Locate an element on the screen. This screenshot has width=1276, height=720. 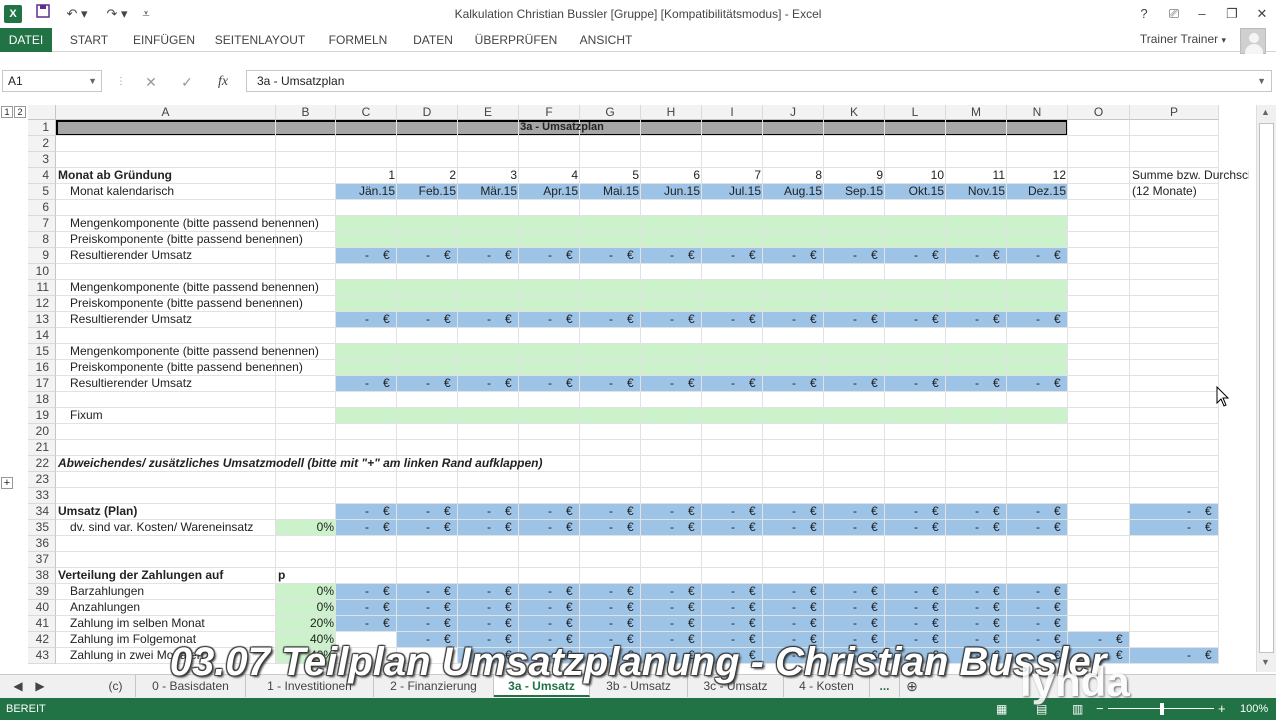
column-header-n: N is located at coordinates (1037, 112).